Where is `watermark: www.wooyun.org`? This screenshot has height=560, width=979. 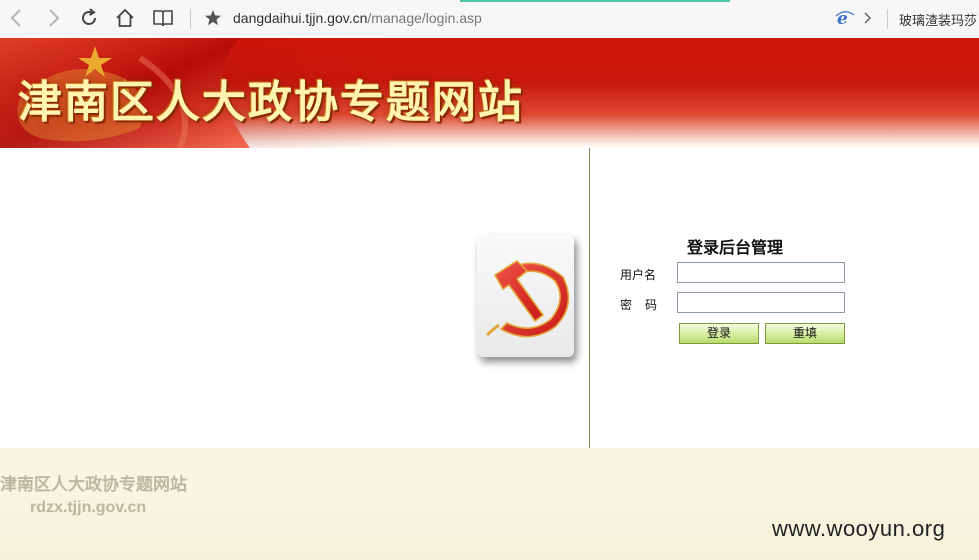 watermark: www.wooyun.org is located at coordinates (859, 528).